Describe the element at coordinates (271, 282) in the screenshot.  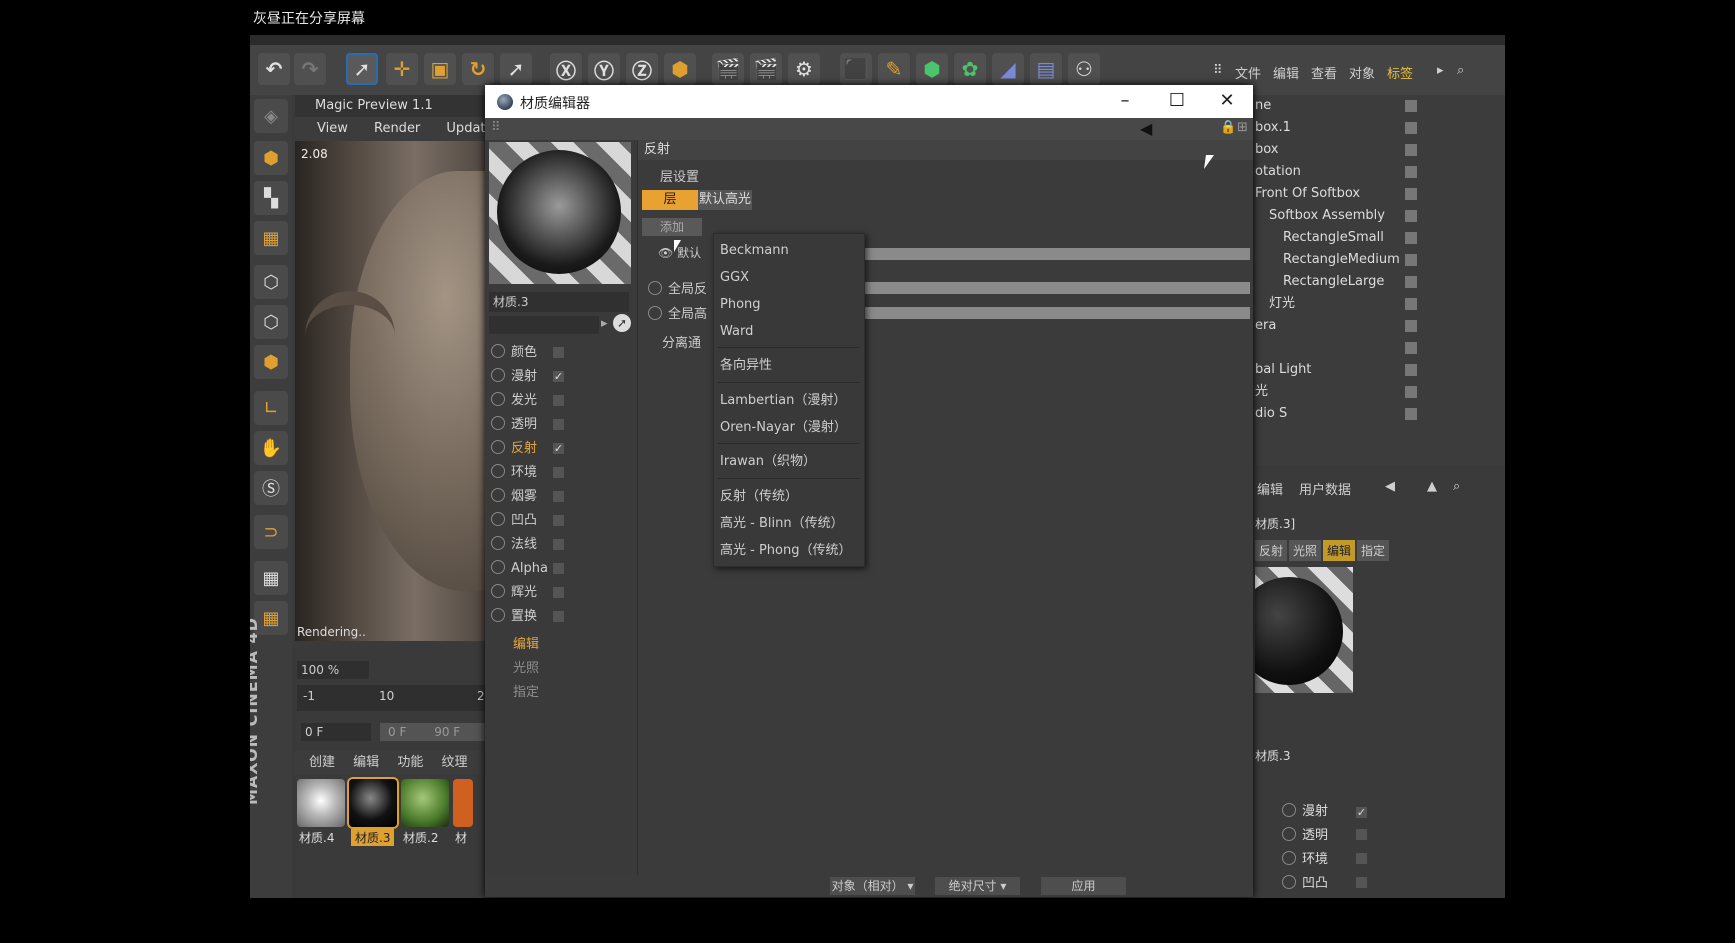
I see `points-mode-icon: ⬡` at that location.